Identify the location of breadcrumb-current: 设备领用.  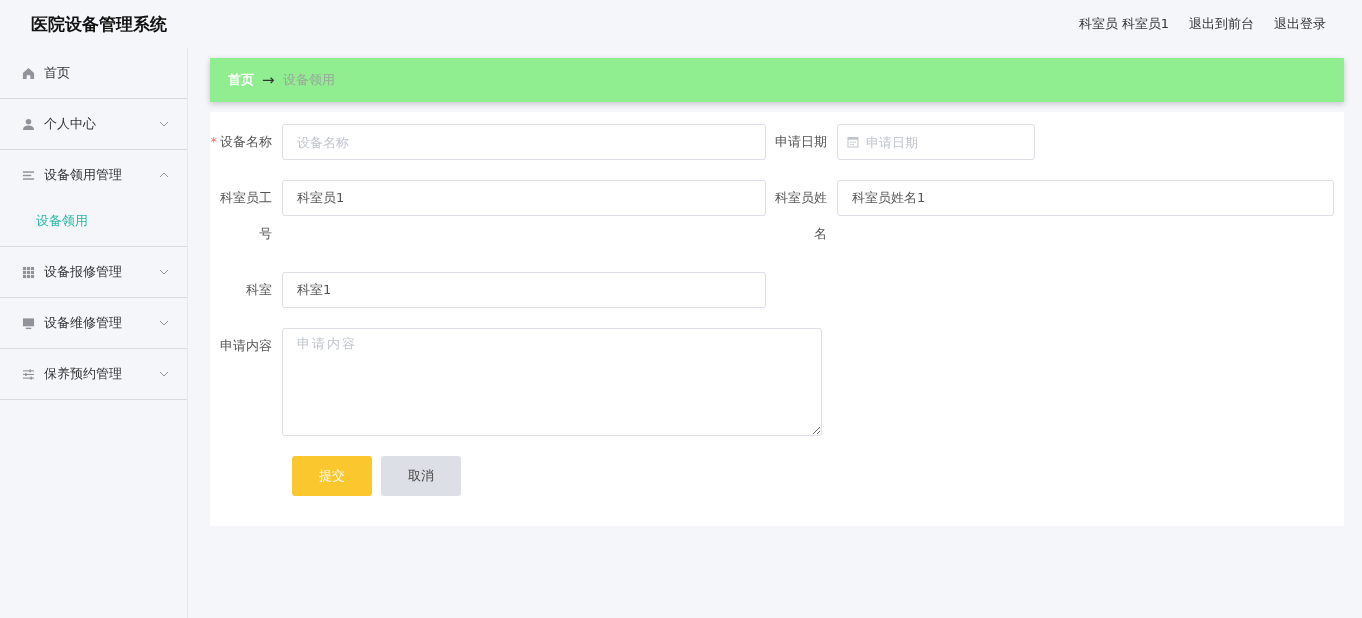
(308, 80).